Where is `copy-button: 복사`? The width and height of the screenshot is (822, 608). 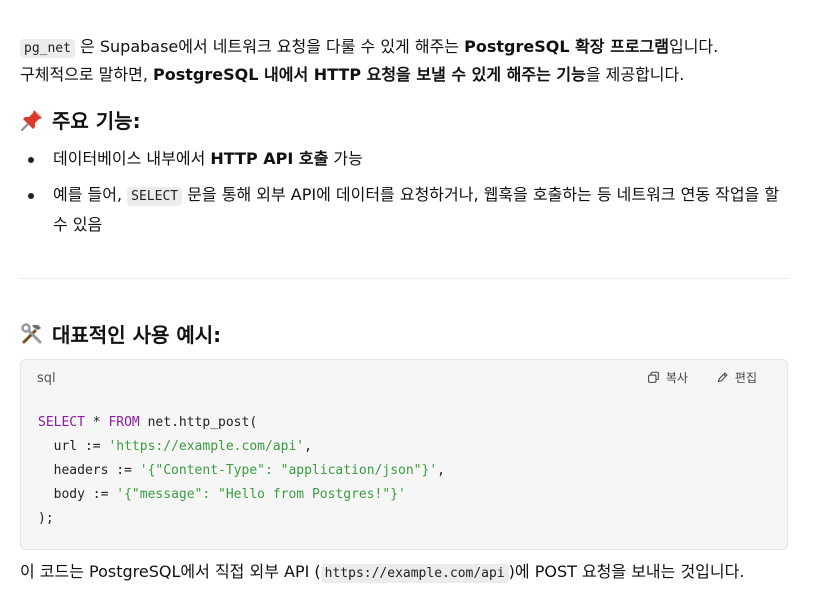 copy-button: 복사 is located at coordinates (667, 377).